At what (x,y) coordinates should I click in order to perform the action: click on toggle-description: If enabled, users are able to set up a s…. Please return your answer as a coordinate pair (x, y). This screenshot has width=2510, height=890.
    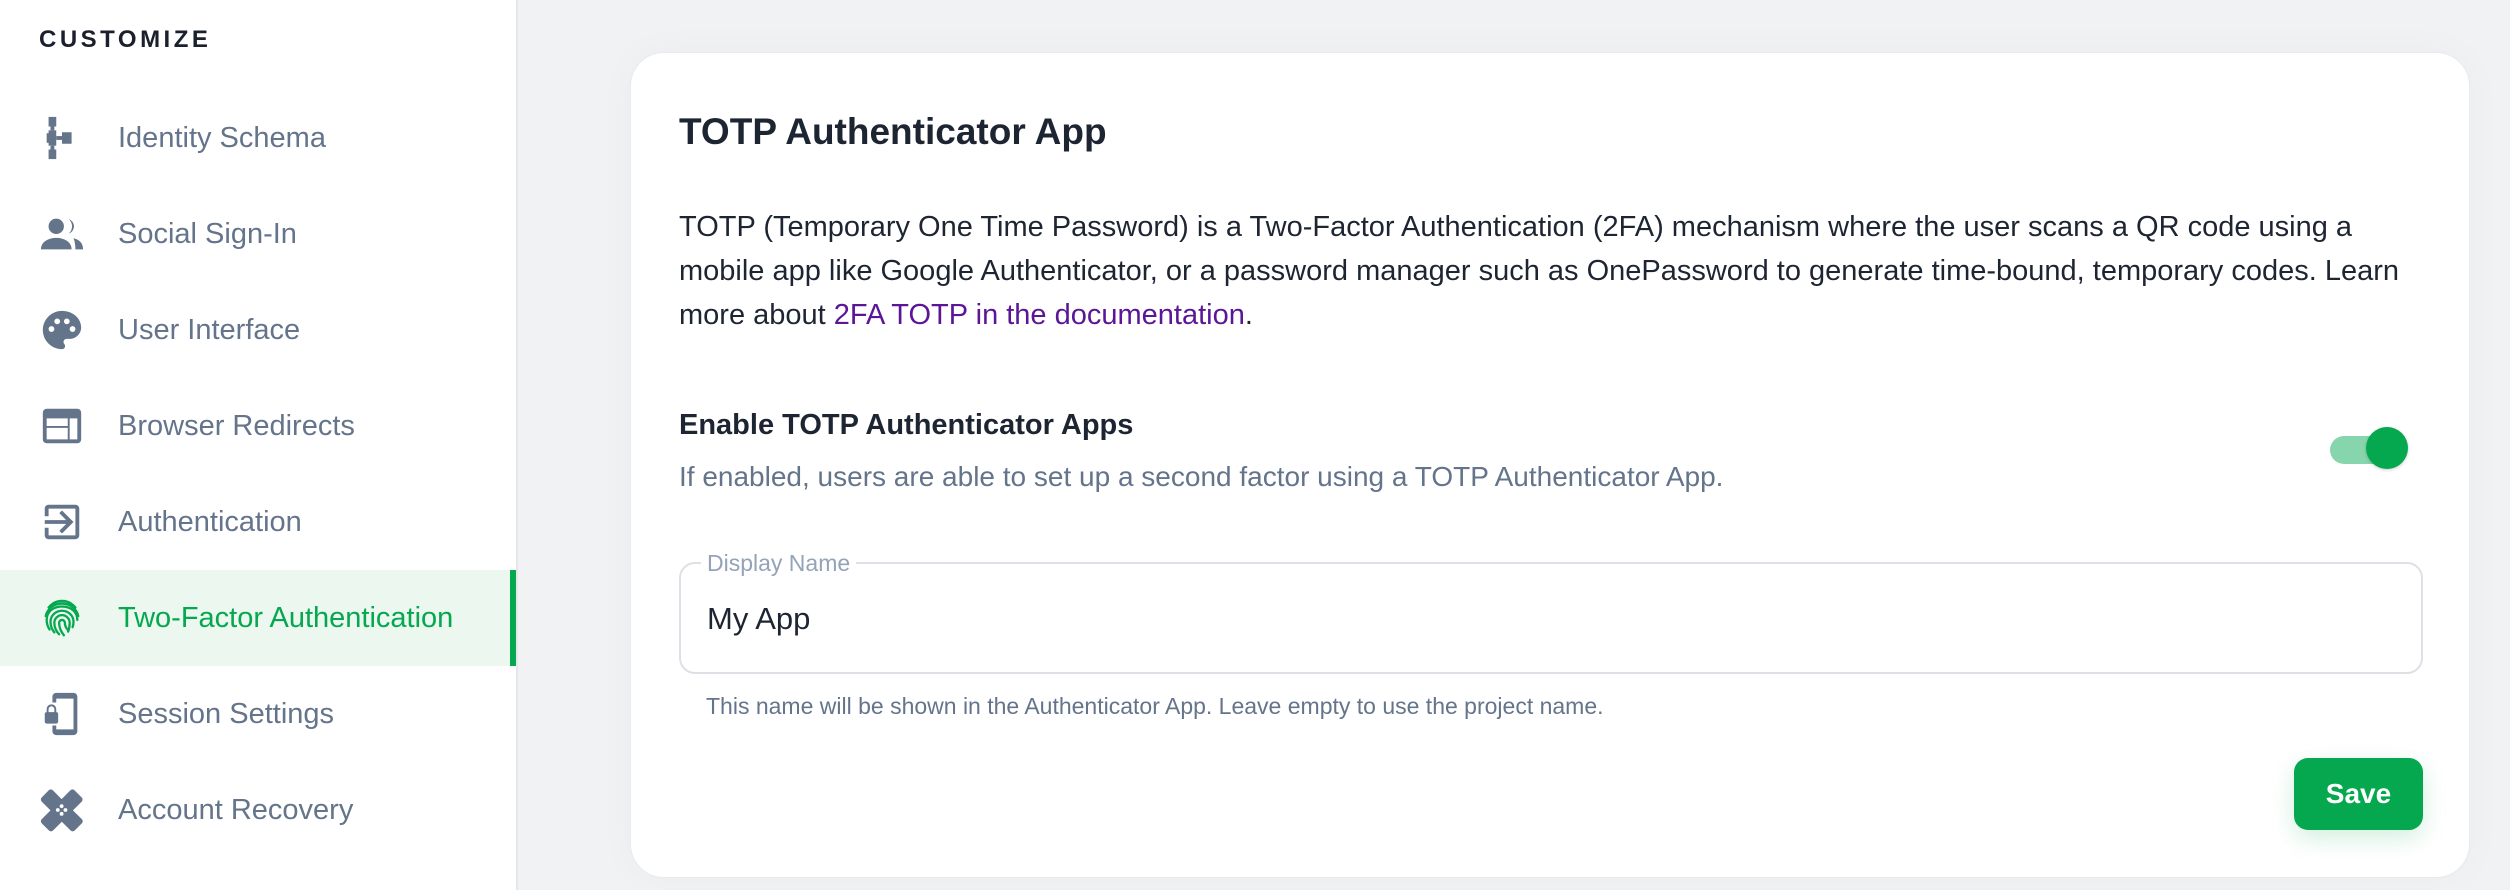
    Looking at the image, I should click on (1201, 476).